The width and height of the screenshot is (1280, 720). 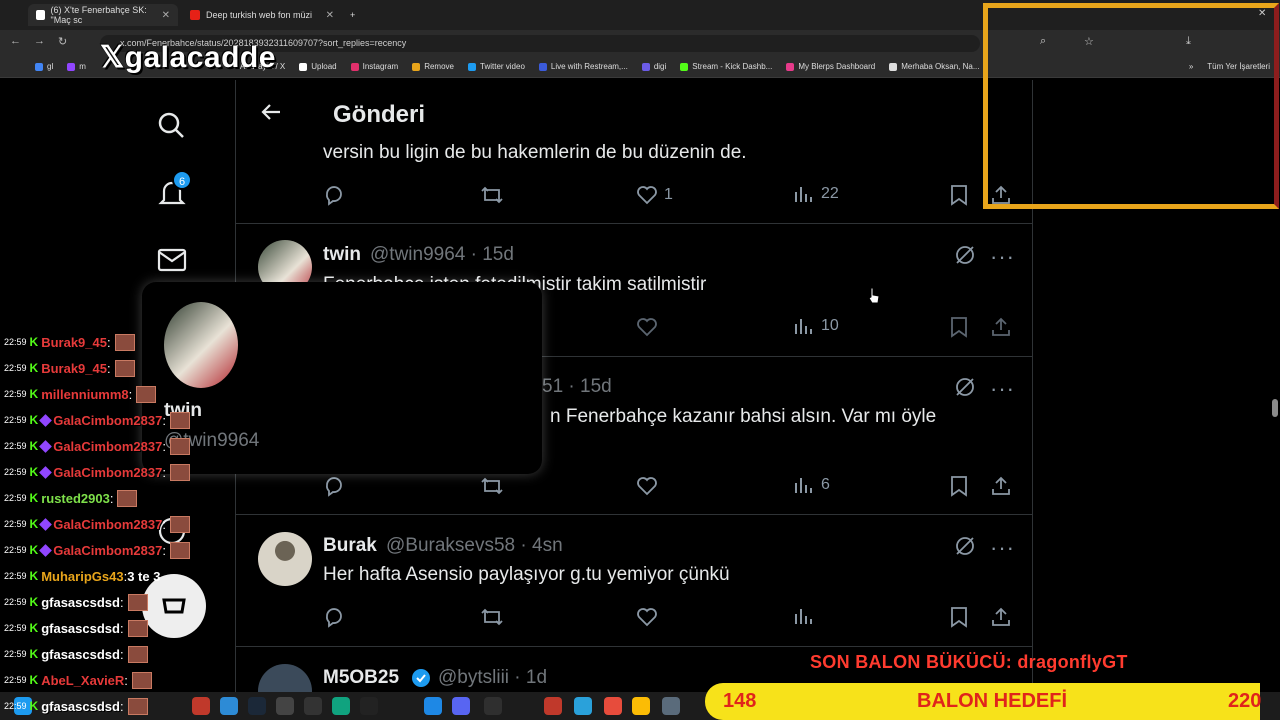 I want to click on chat-username: AbeL_XavieR, so click(x=82, y=680).